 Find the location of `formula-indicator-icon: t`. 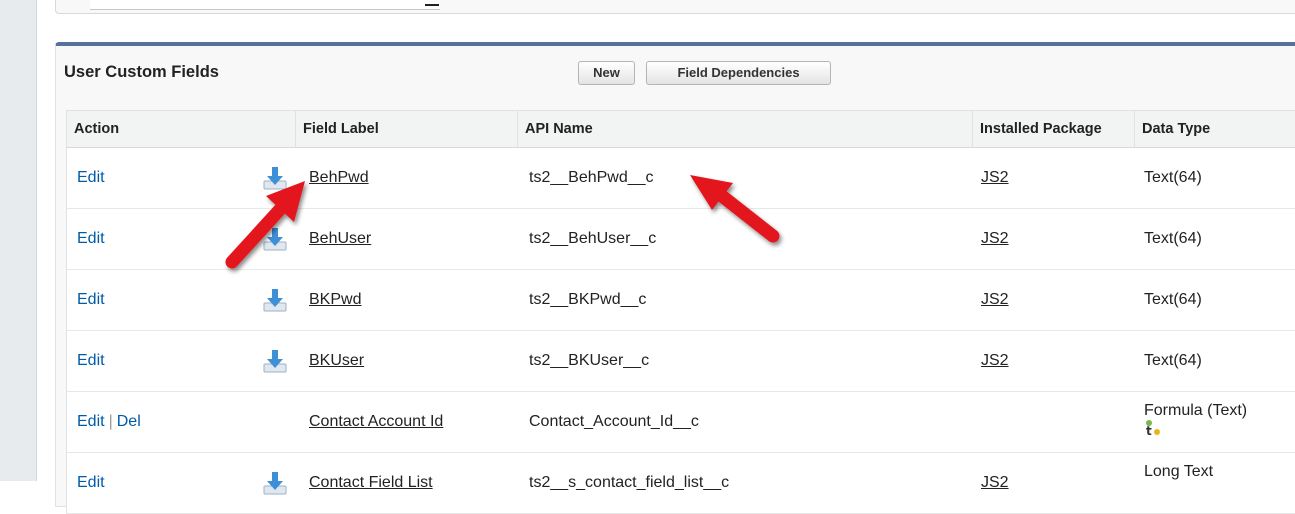

formula-indicator-icon: t is located at coordinates (1154, 429).